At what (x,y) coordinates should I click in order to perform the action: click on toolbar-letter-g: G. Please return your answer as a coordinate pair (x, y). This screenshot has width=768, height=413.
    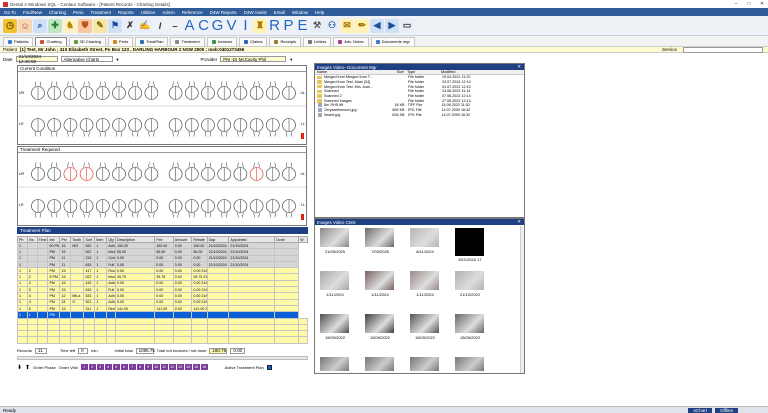
    Looking at the image, I should click on (217, 25).